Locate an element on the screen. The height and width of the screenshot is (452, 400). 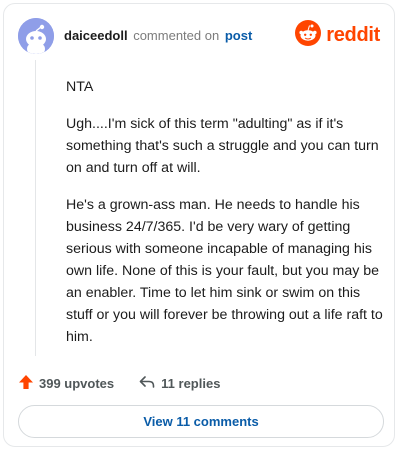
comment-header: daiceedoll commented on post reddit is located at coordinates (199, 36).